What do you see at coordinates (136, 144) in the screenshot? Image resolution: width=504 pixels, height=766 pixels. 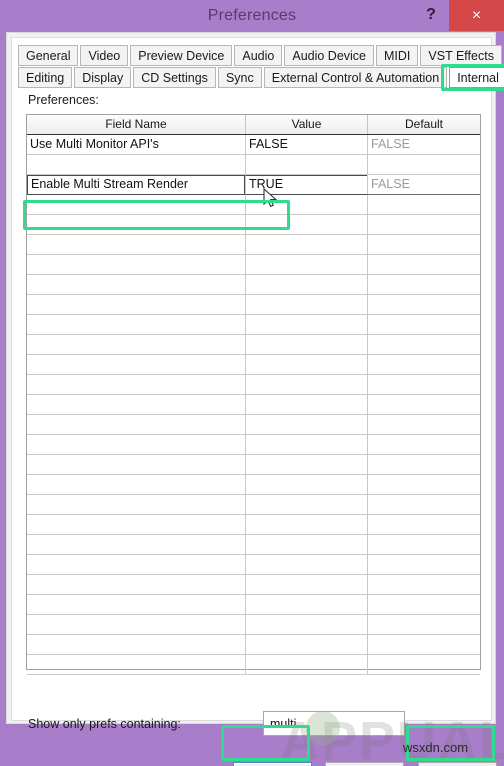 I see `cell-field-name: Use Multi Monitor API's` at bounding box center [136, 144].